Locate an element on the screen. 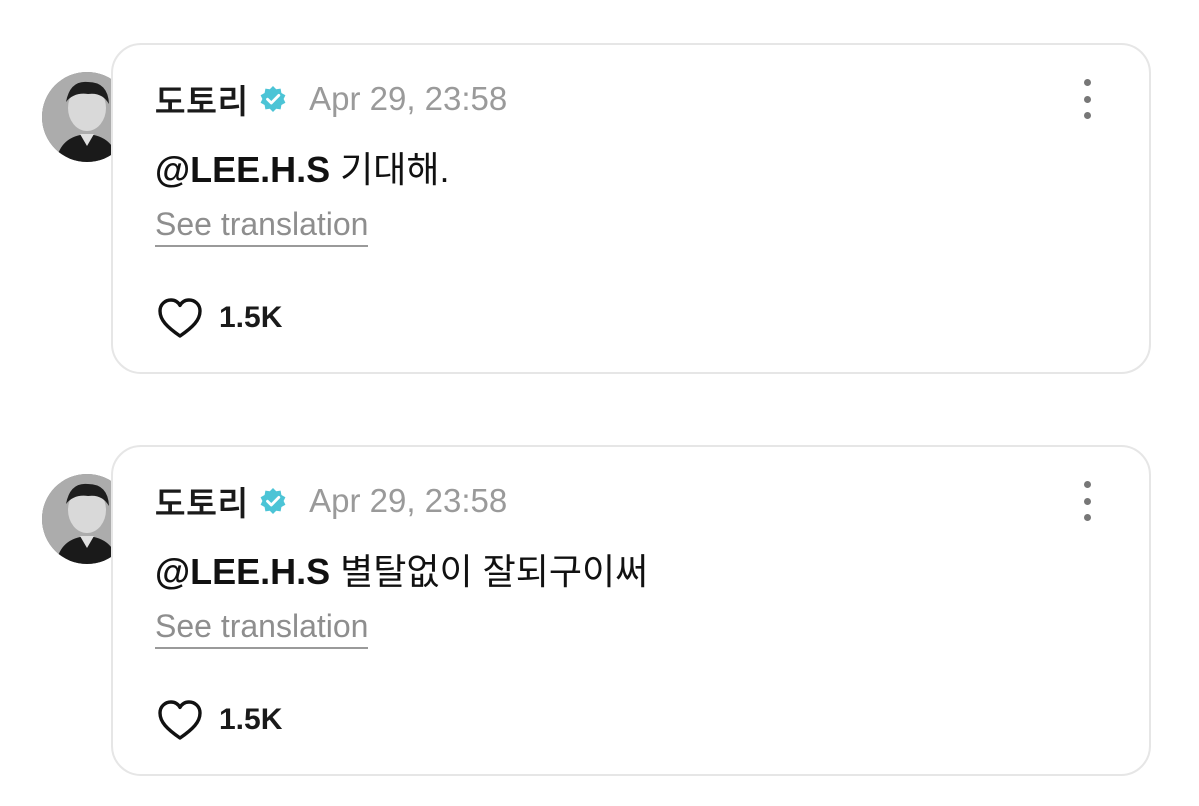 This screenshot has width=1199, height=806. comment-text: @LEE.H.S 별탈없이 잘되구이써 is located at coordinates (401, 569).